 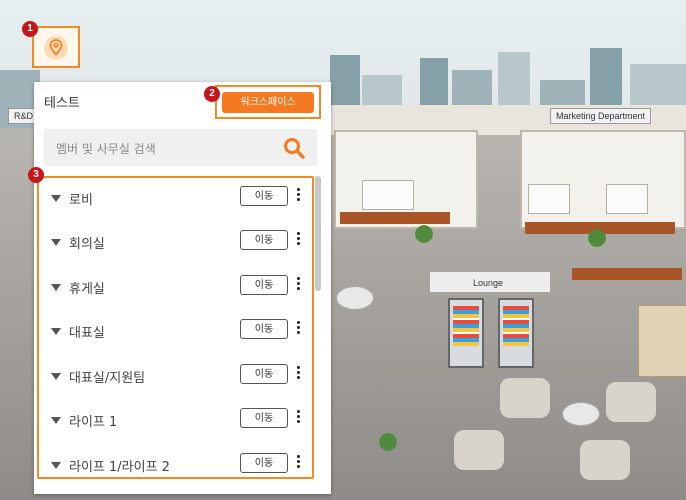 What do you see at coordinates (177, 341) in the screenshot?
I see `list-item: 대표실 이동` at bounding box center [177, 341].